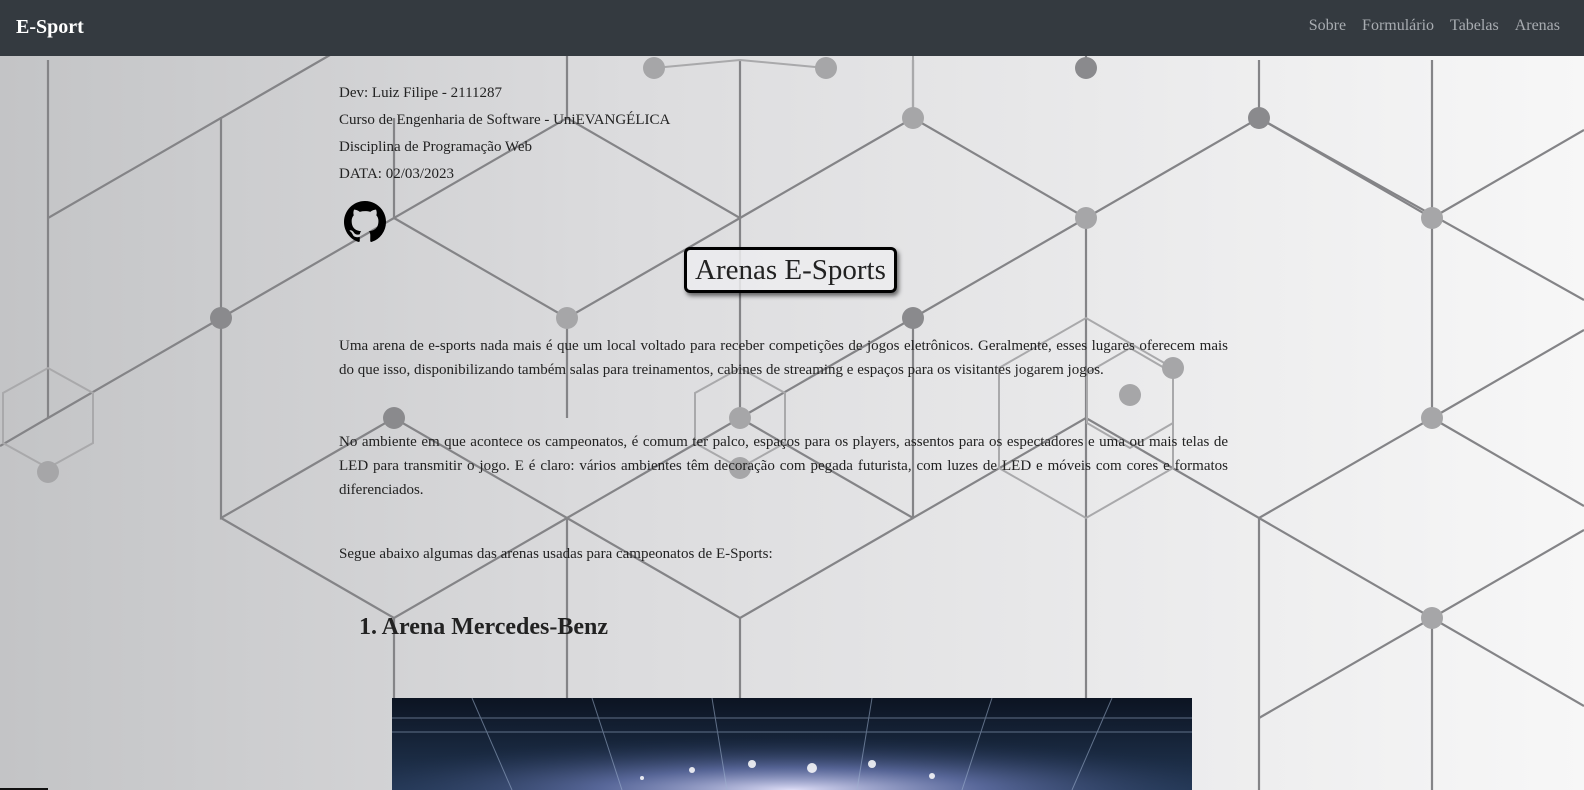 This screenshot has width=1584, height=790. I want to click on navbar: E-Sport Sobre Formulário Tabelas Arenas, so click(792, 28).